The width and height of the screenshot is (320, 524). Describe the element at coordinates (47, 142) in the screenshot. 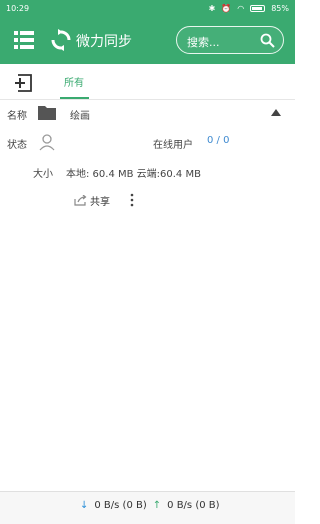

I see `user-icon` at that location.